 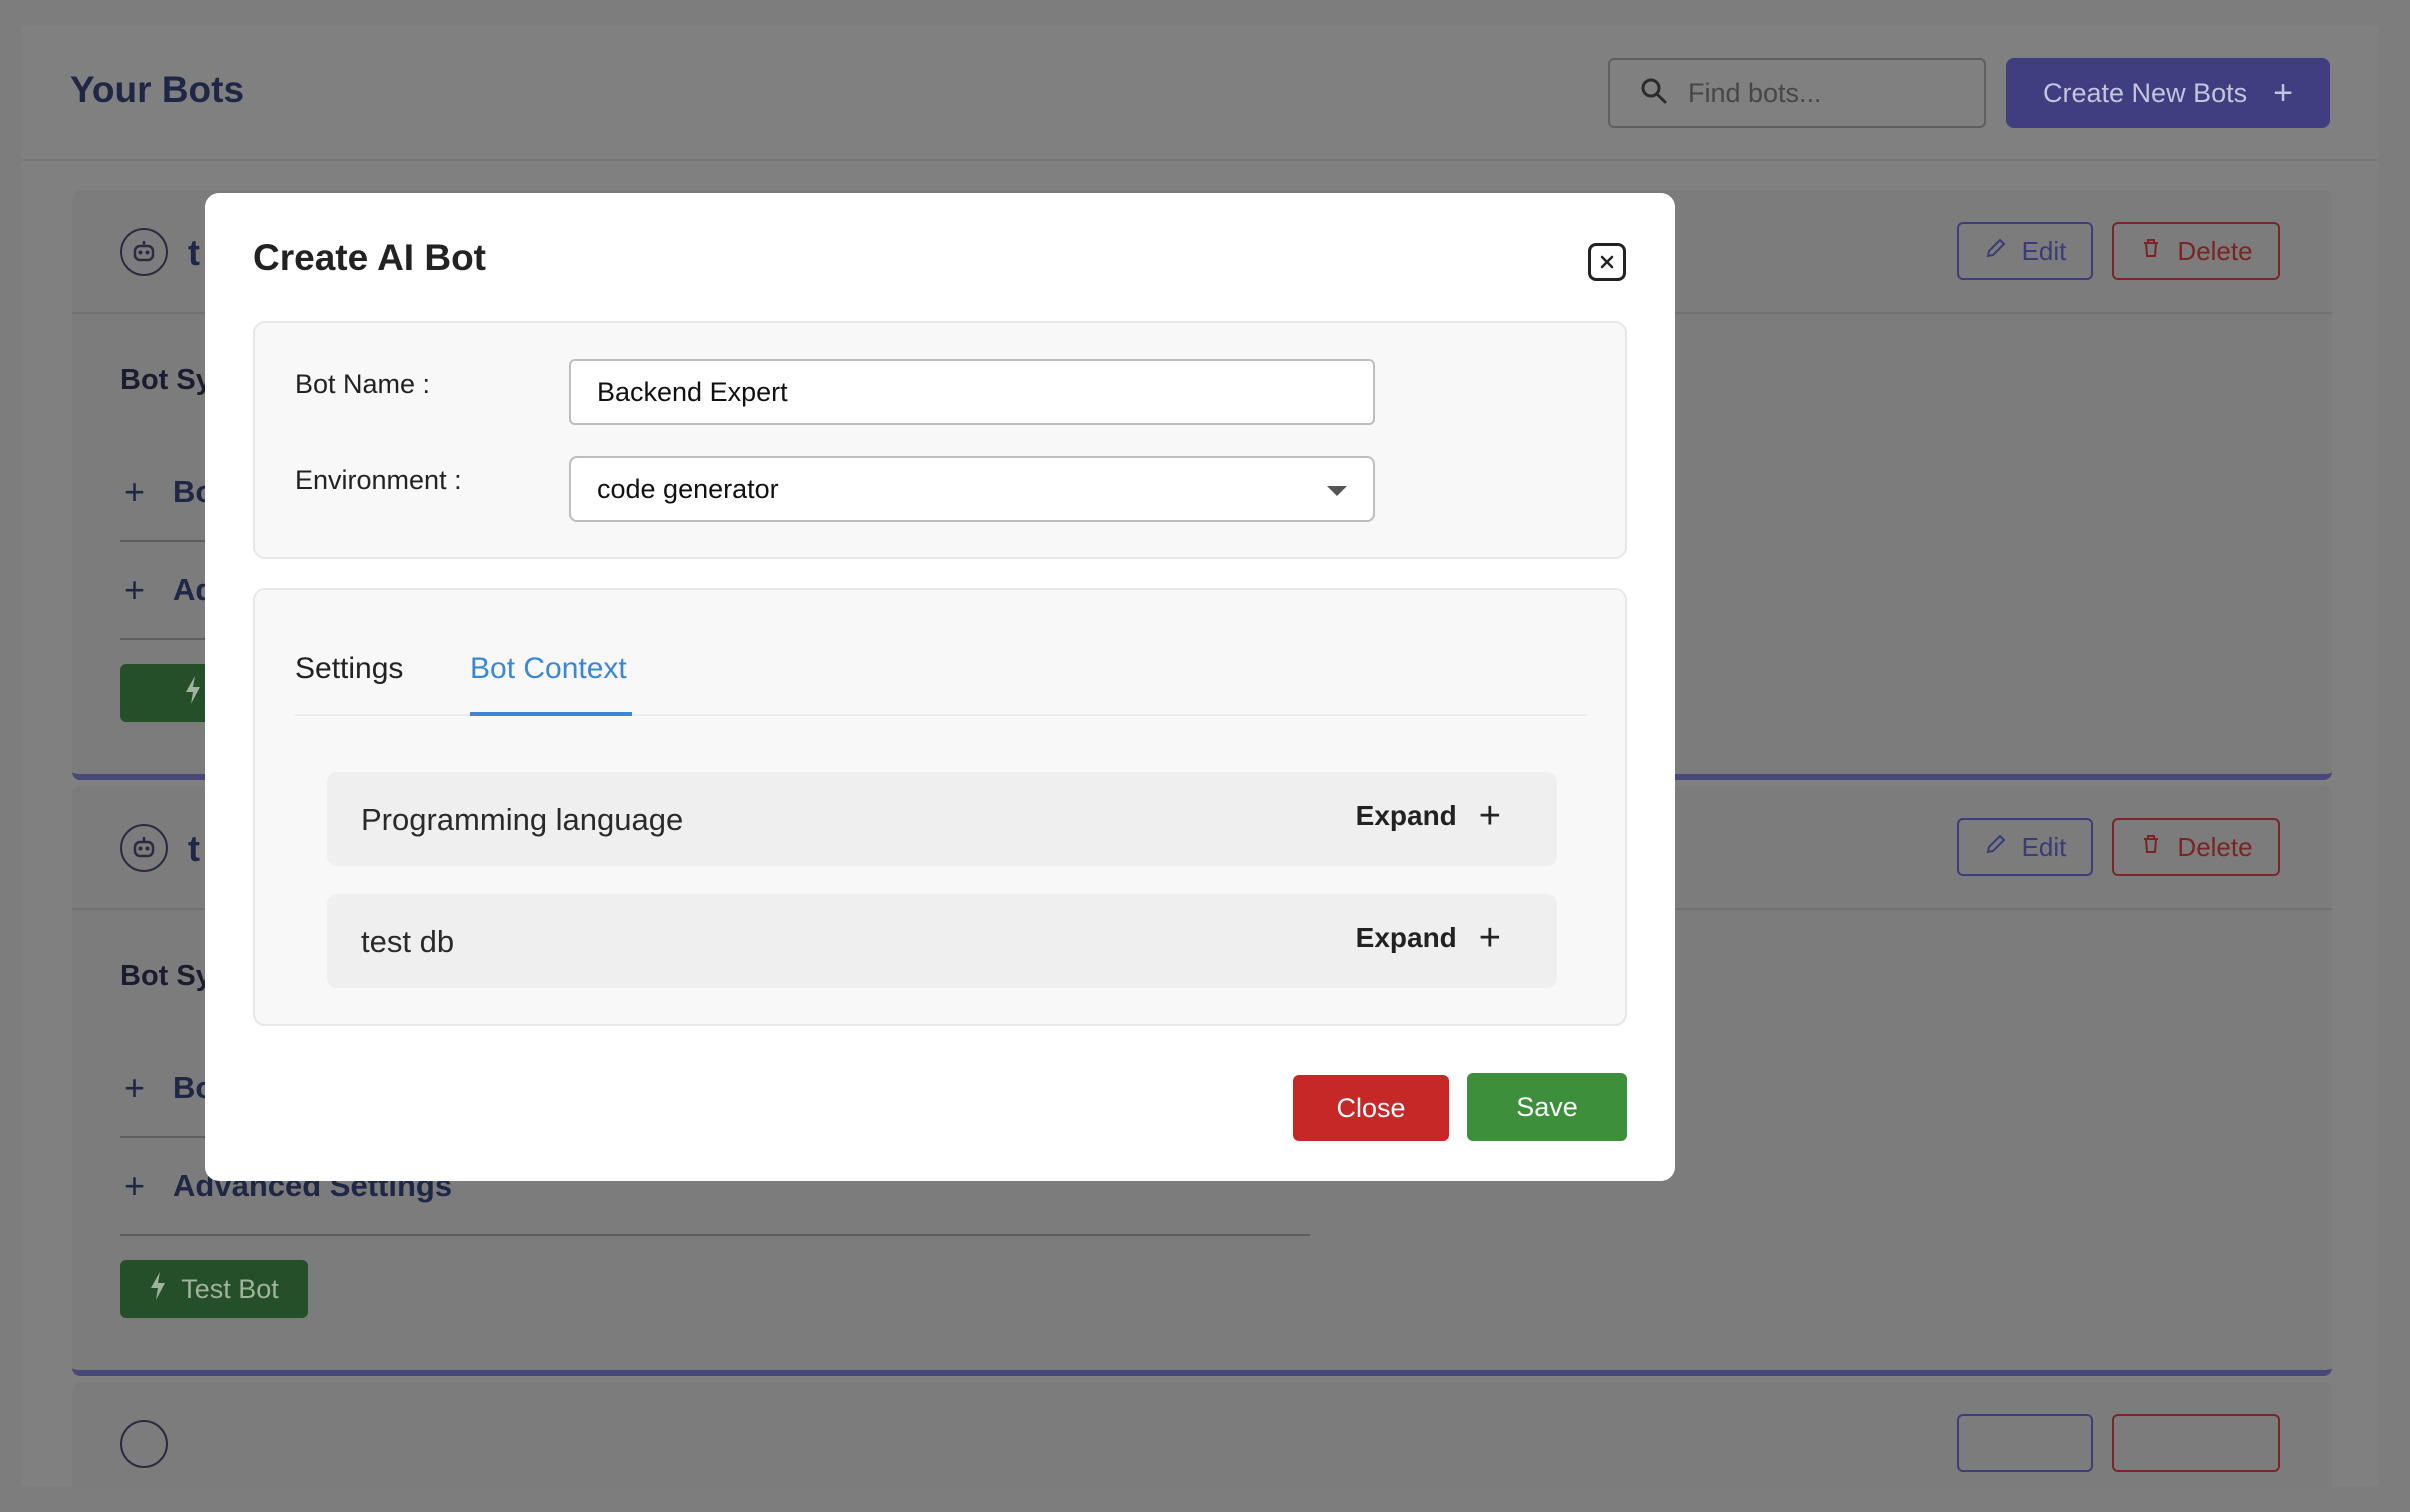 I want to click on search-box, so click(x=1797, y=93).